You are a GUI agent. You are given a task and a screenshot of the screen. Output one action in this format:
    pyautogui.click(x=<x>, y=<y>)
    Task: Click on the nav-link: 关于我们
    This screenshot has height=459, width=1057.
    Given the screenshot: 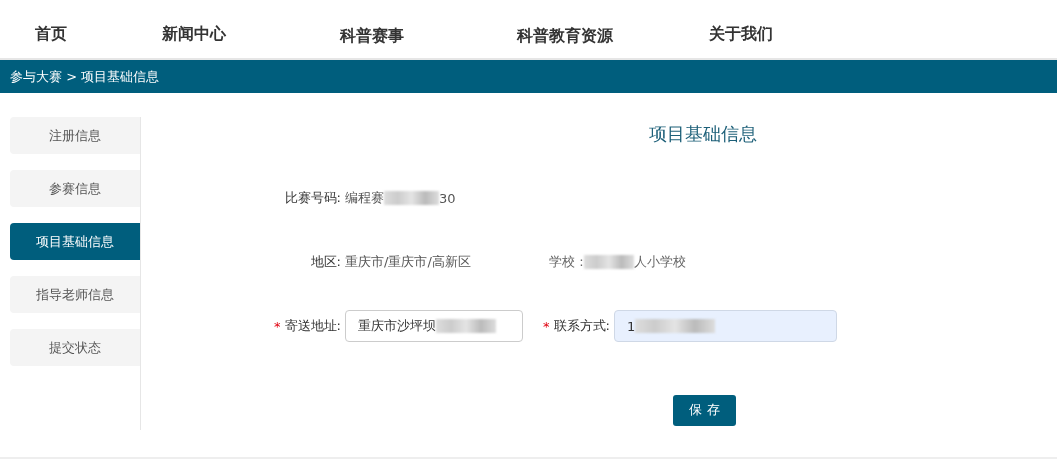 What is the action you would take?
    pyautogui.click(x=741, y=34)
    